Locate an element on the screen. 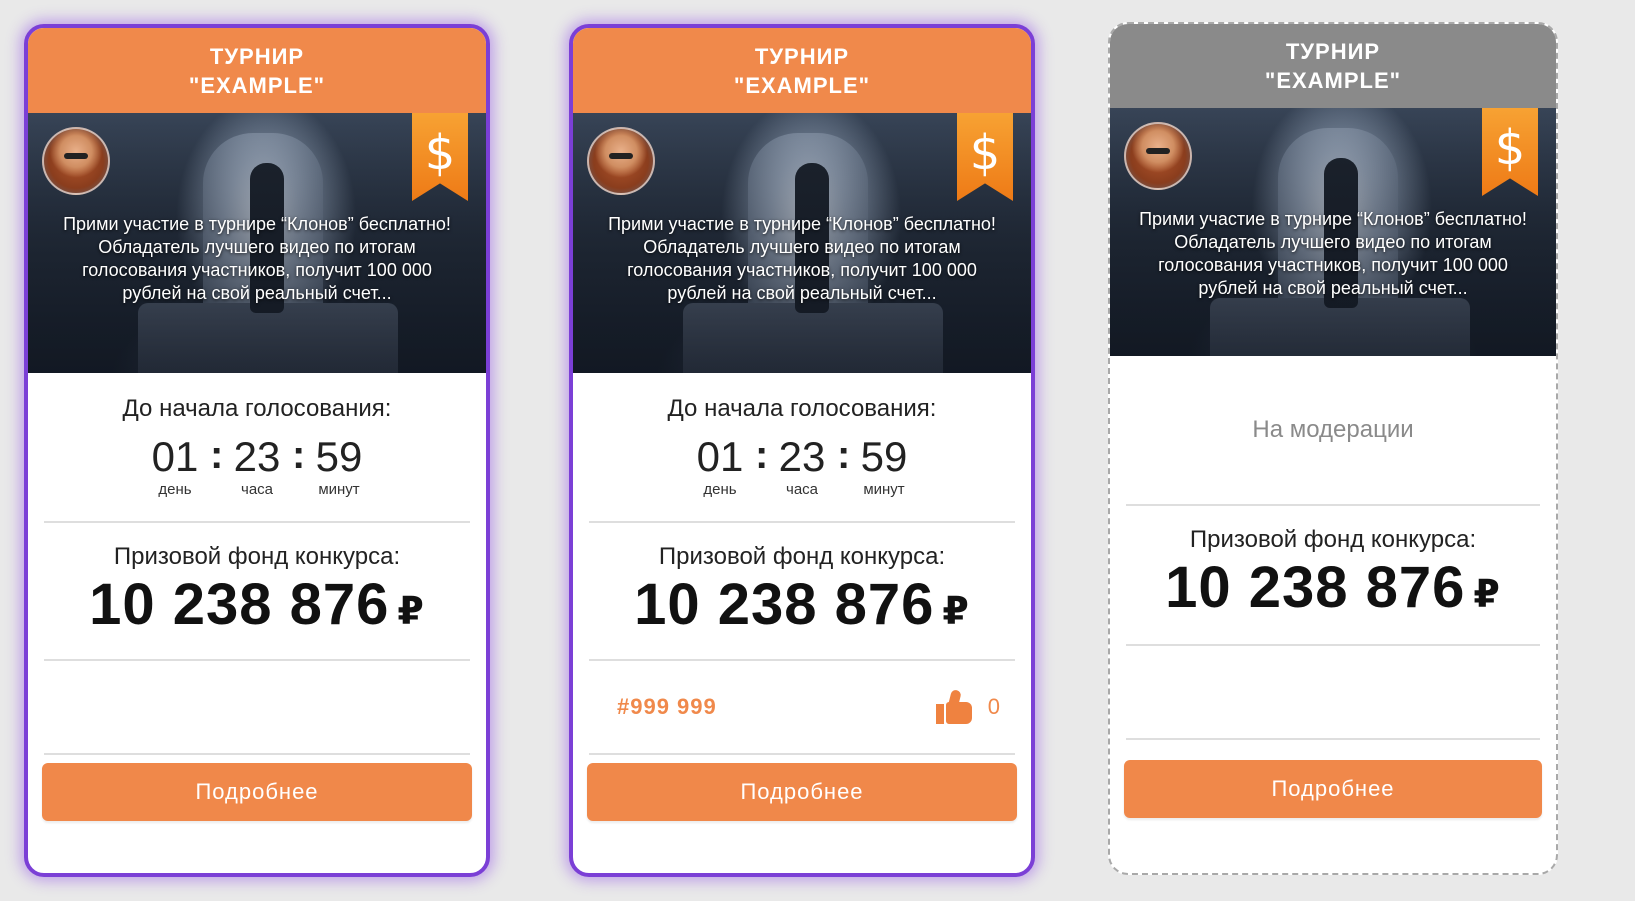  thumbs-up-icon is located at coordinates (953, 706).